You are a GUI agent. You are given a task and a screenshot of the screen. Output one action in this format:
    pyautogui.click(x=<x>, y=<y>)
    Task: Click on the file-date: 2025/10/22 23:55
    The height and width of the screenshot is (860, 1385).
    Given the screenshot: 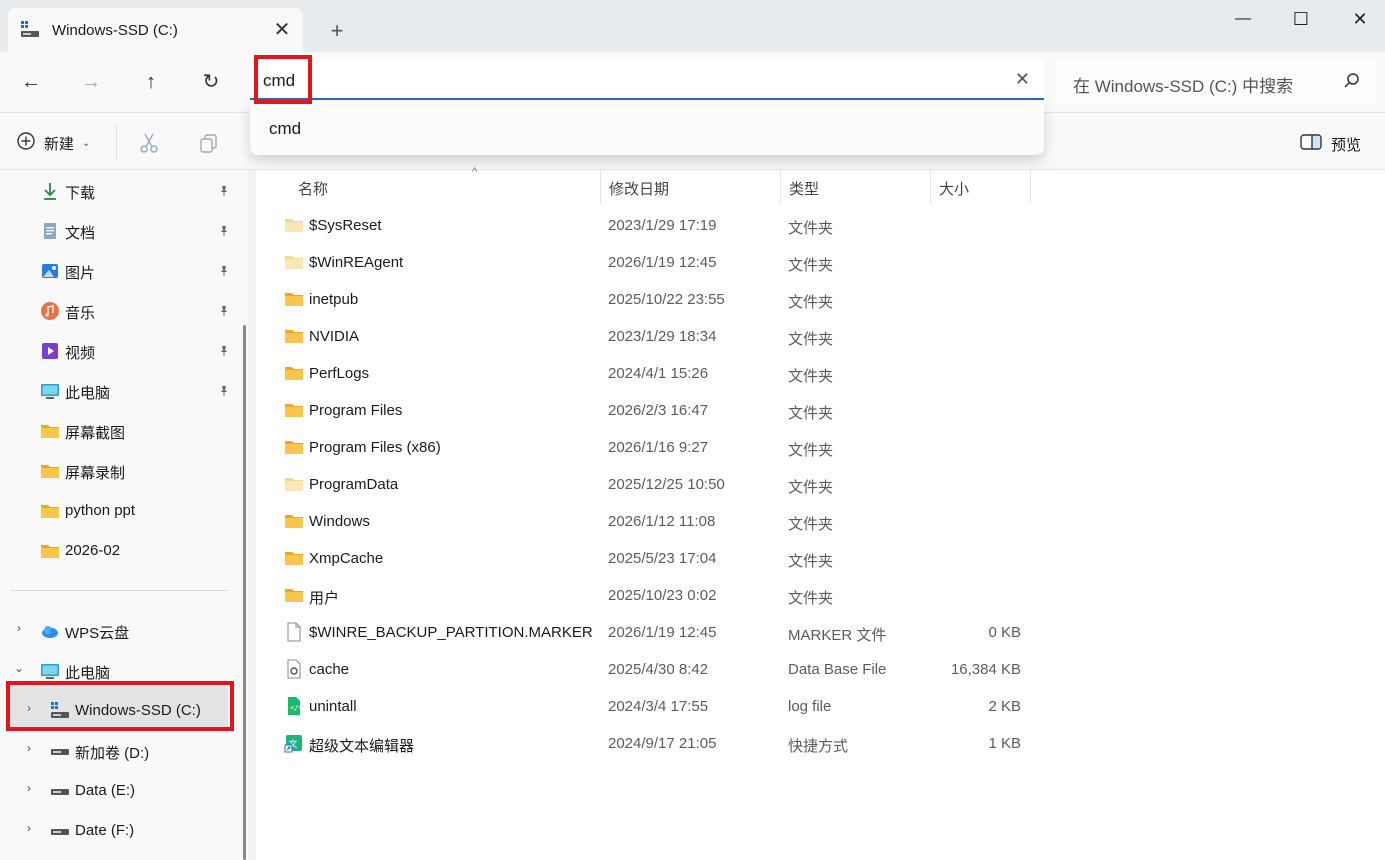 What is the action you would take?
    pyautogui.click(x=666, y=299)
    